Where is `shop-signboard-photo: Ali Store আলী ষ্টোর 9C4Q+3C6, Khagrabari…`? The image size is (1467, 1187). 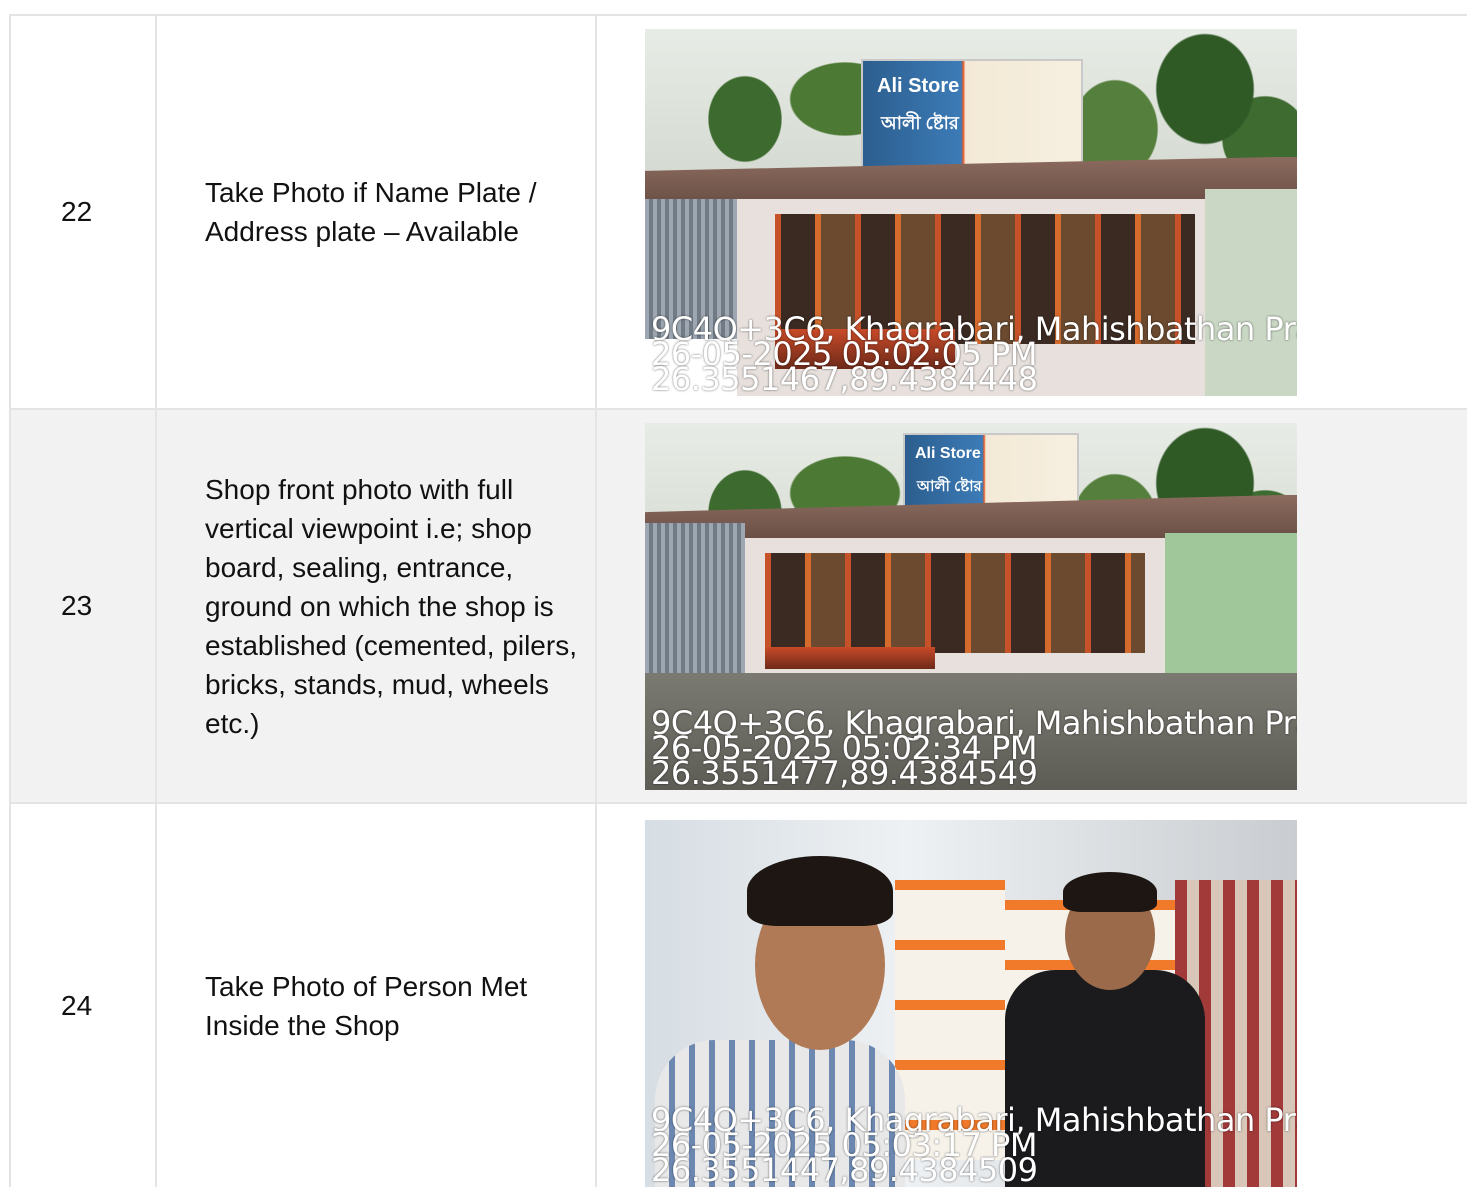
shop-signboard-photo: Ali Store আলী ষ্টোর 9C4Q+3C6, Khagrabari… is located at coordinates (971, 212).